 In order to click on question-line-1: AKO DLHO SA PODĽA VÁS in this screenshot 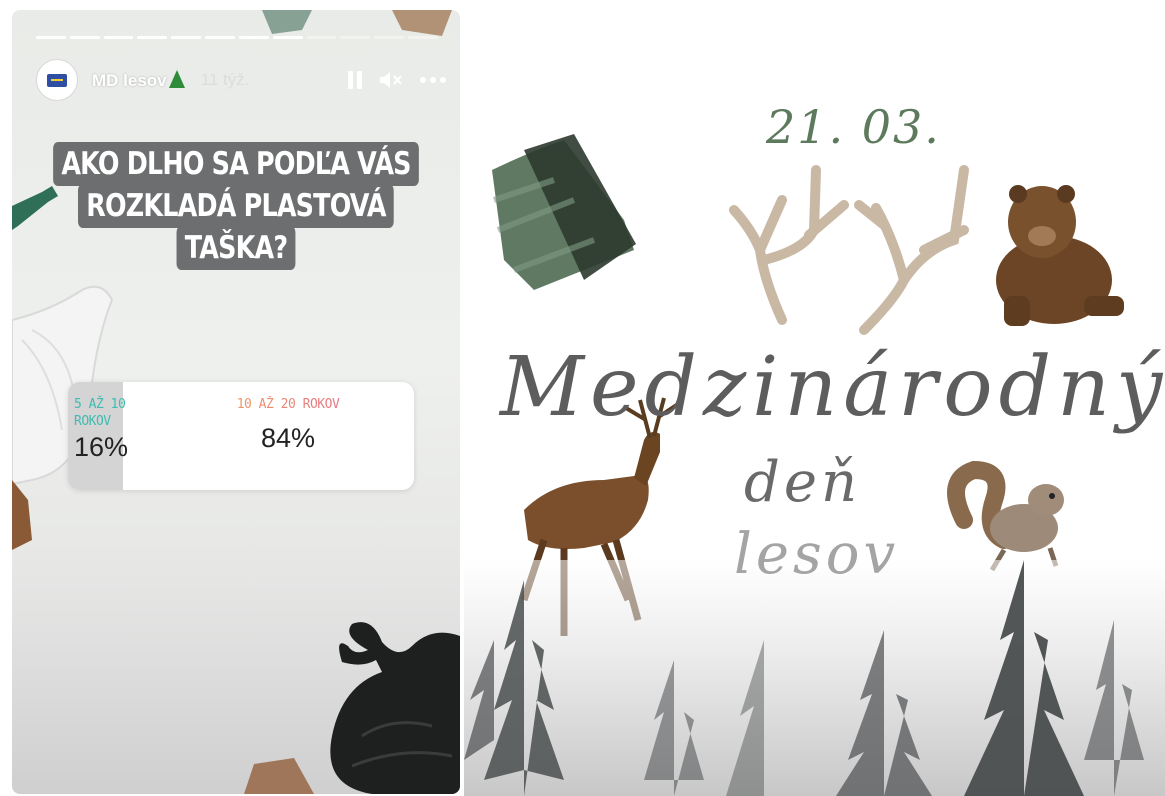, I will do `click(236, 164)`.